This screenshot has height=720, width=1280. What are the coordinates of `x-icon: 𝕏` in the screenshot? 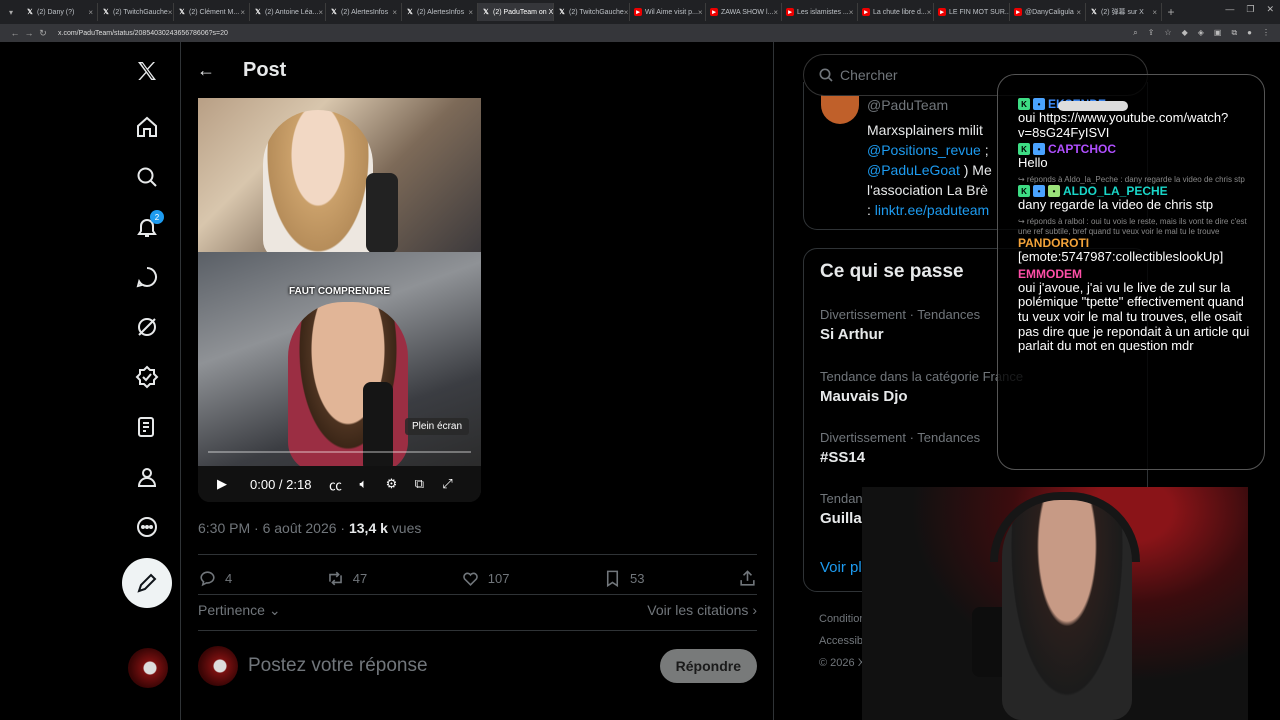 It's located at (410, 12).